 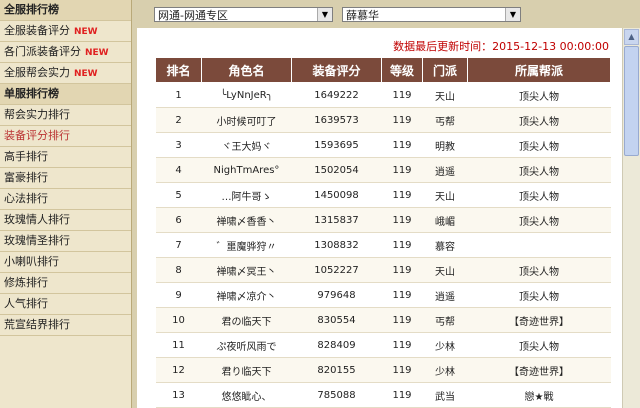 I want to click on sidebar-item-label: 装备评分排行, so click(x=37, y=135).